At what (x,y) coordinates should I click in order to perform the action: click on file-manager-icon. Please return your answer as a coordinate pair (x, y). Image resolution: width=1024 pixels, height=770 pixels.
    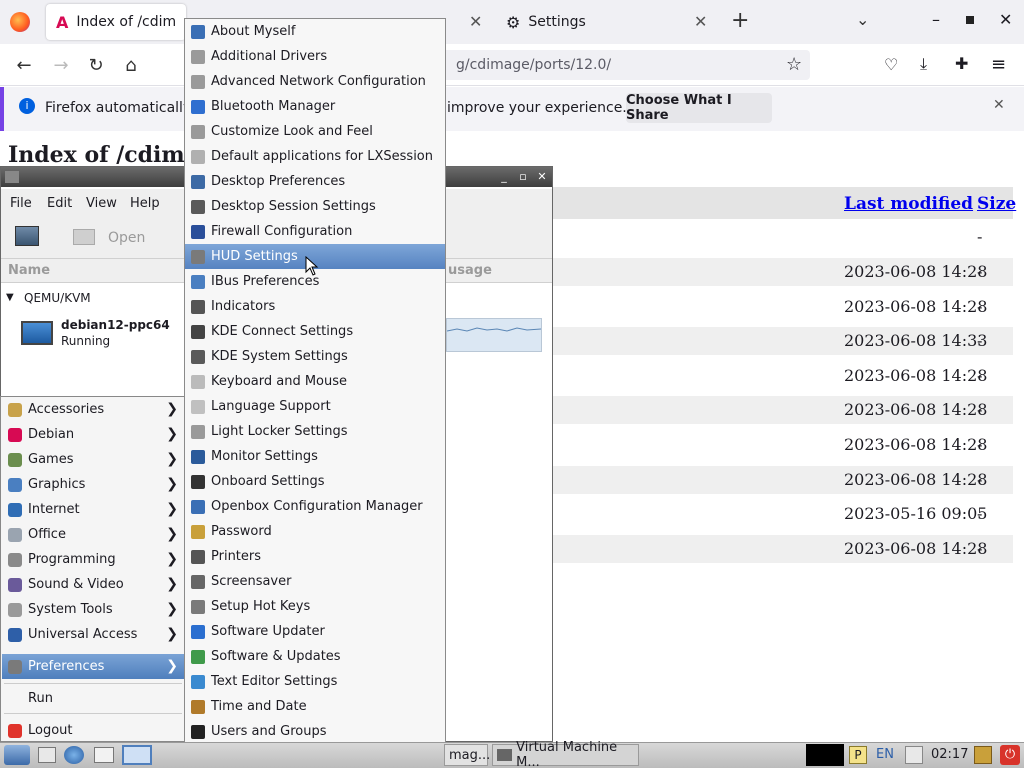
    Looking at the image, I should click on (47, 755).